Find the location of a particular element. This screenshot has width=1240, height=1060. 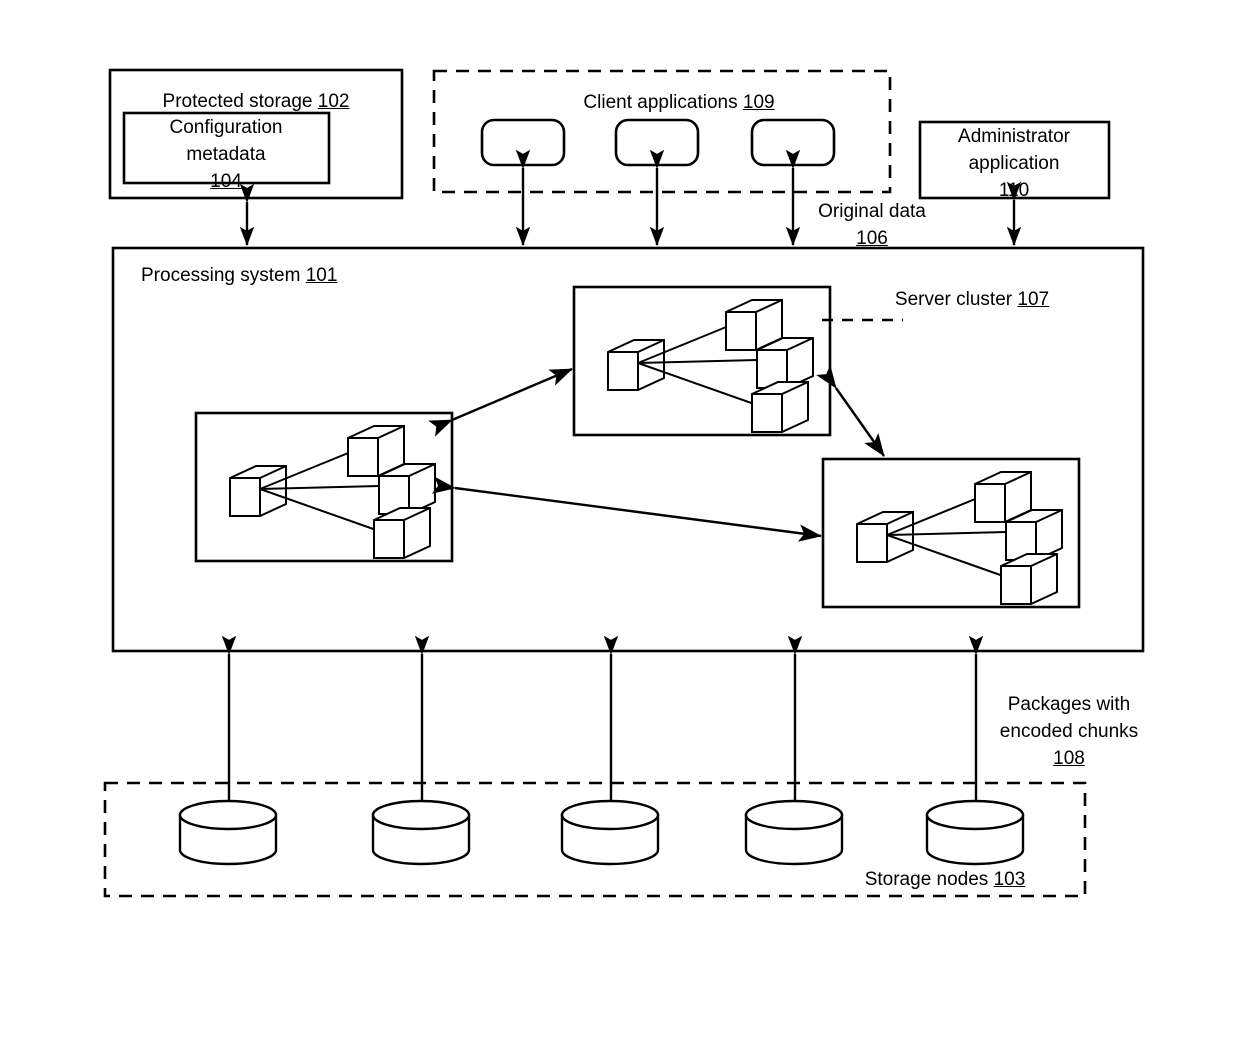

administrator-application-label: Administrator application 110 is located at coordinates (1014, 163).